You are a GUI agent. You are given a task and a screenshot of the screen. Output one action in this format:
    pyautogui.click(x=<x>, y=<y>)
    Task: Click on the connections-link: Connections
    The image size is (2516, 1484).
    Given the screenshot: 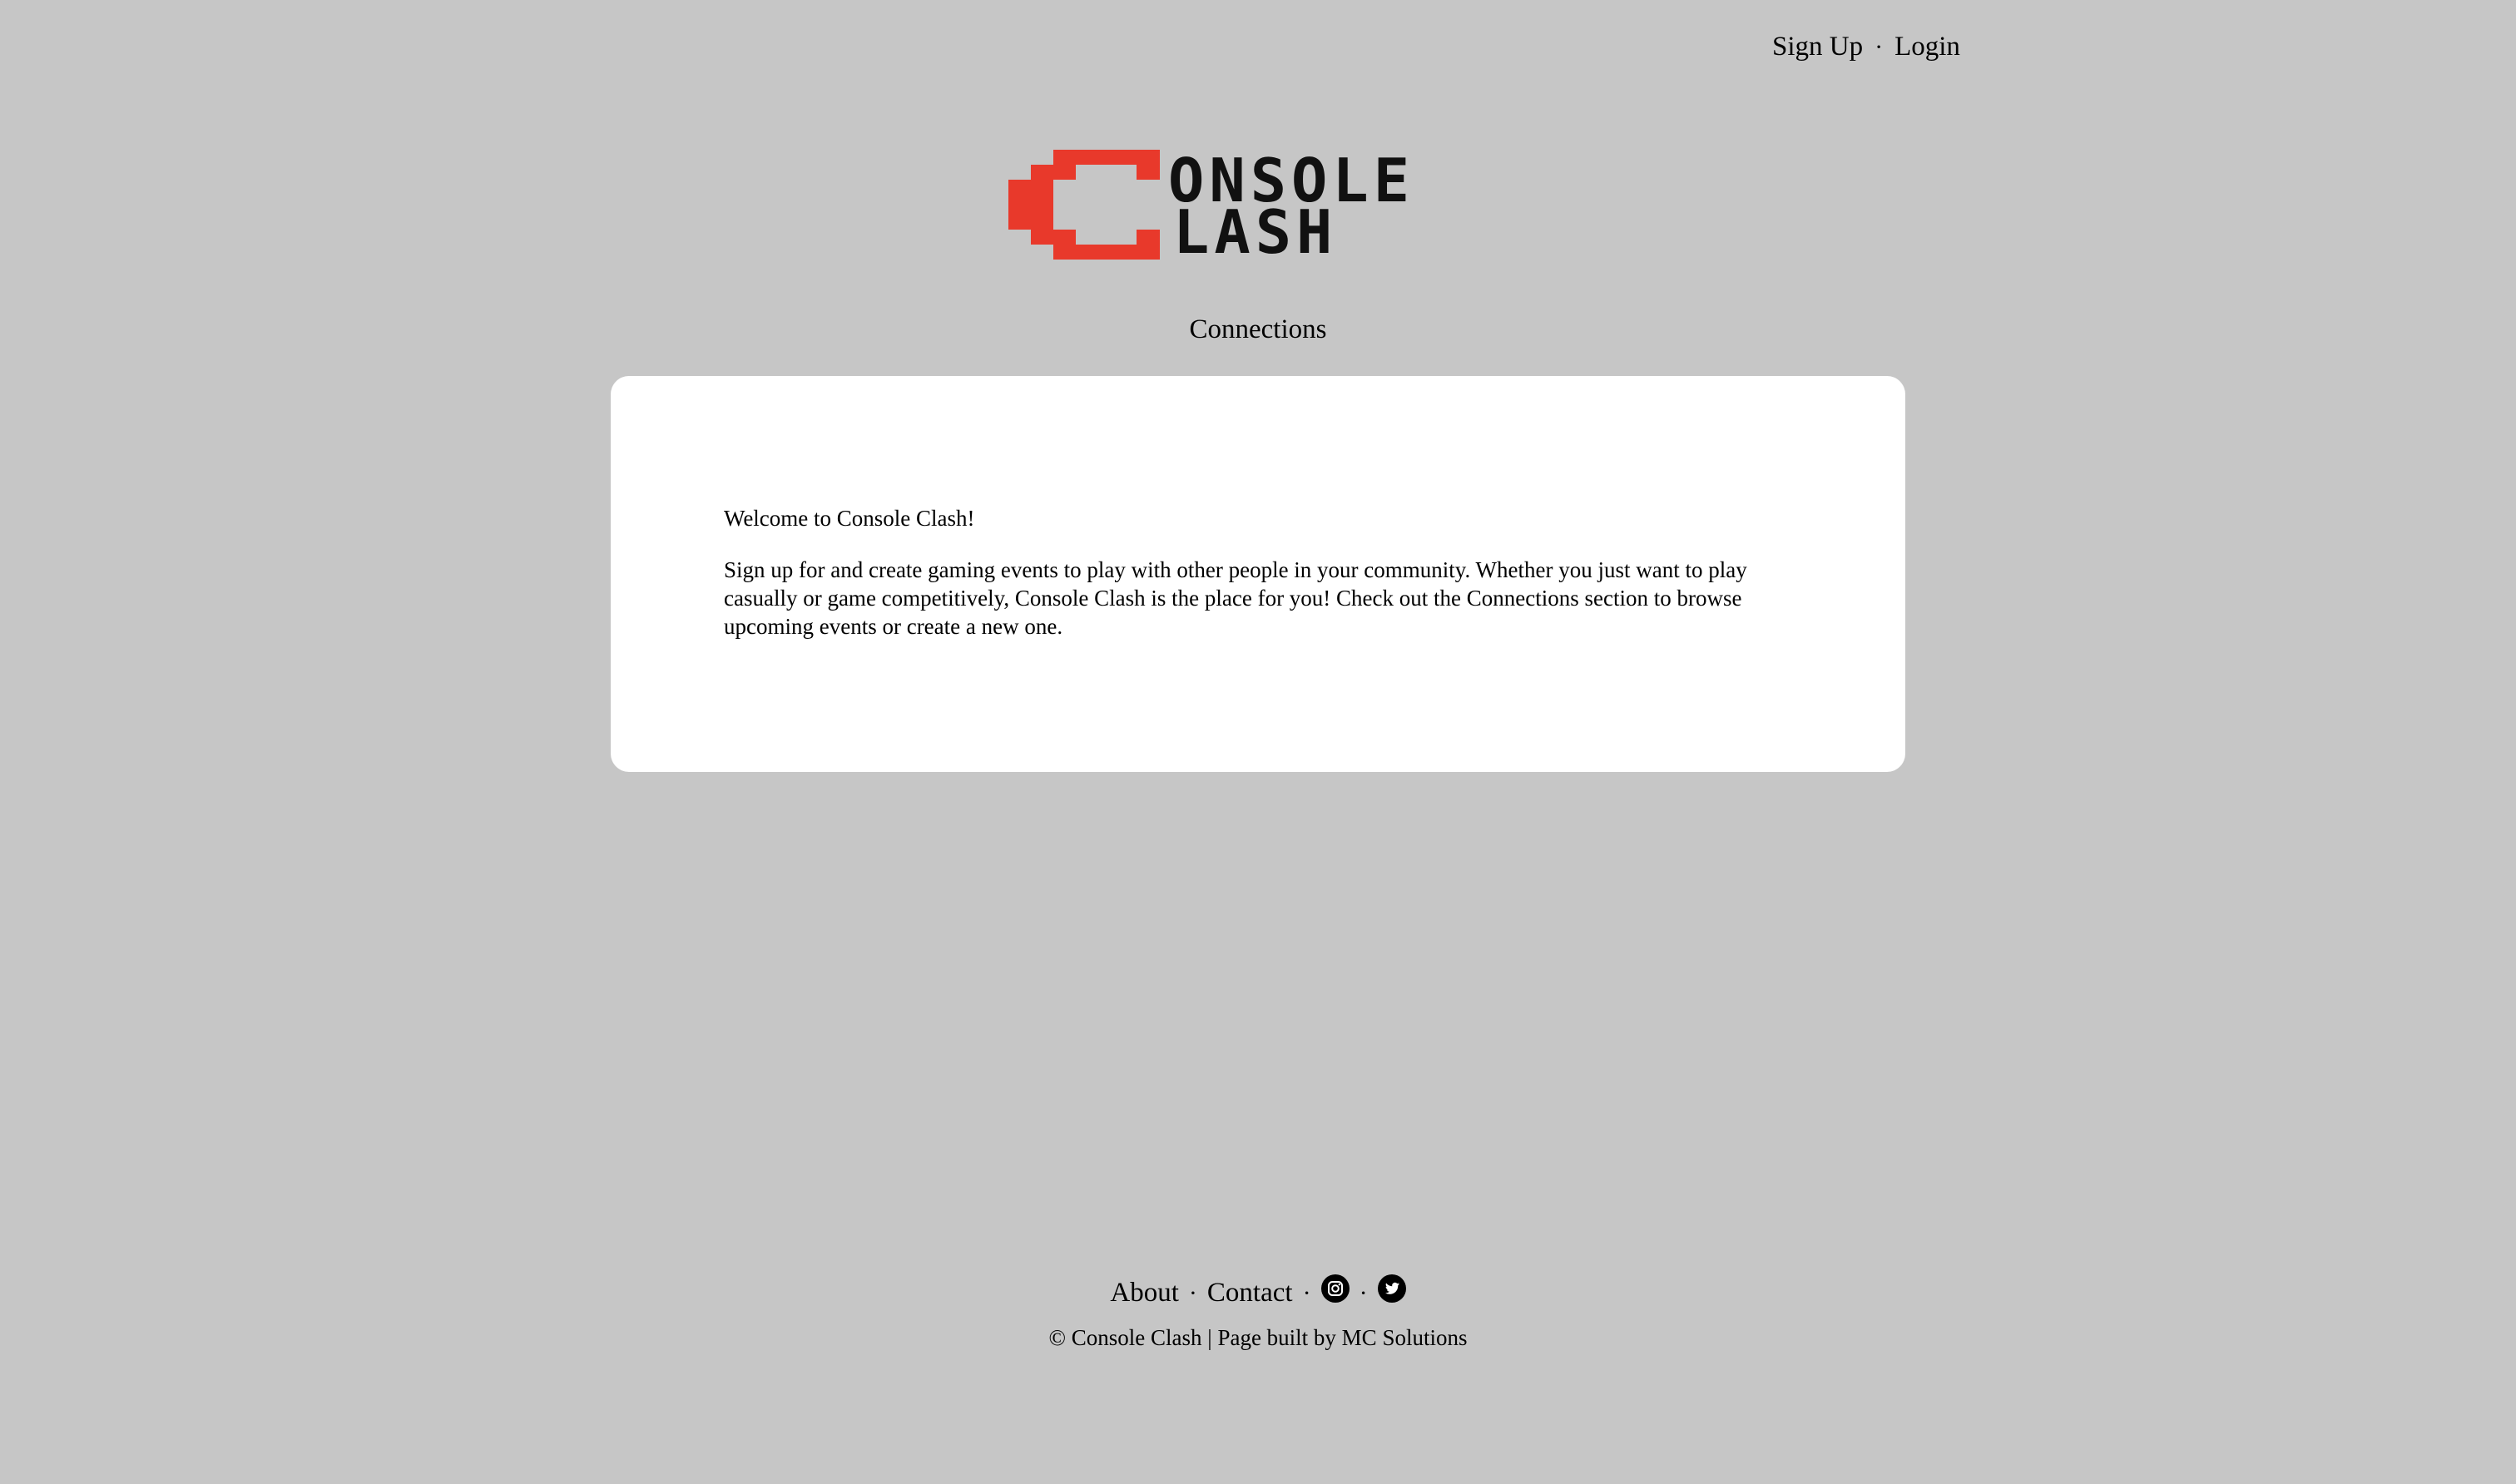 What is the action you would take?
    pyautogui.click(x=1258, y=329)
    